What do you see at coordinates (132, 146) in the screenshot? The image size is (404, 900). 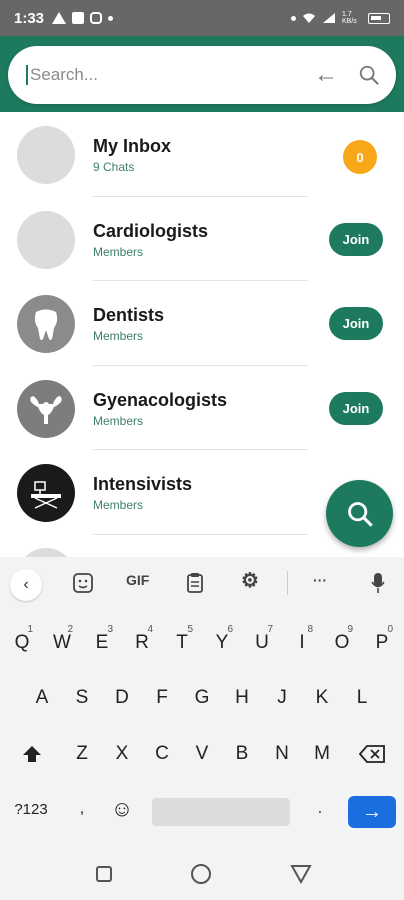 I see `list-item-title: My Inbox` at bounding box center [132, 146].